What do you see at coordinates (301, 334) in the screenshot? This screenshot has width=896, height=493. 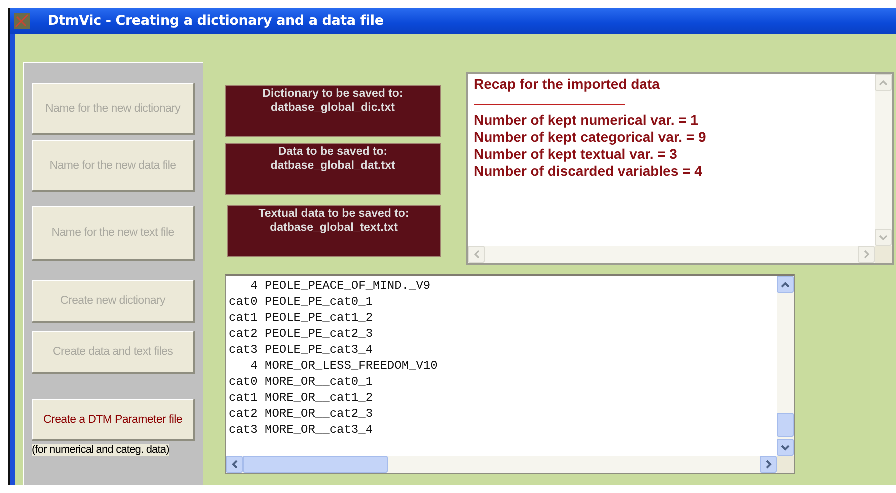 I see `listing-line: cat2 PEOLE_PE_cat2_3` at bounding box center [301, 334].